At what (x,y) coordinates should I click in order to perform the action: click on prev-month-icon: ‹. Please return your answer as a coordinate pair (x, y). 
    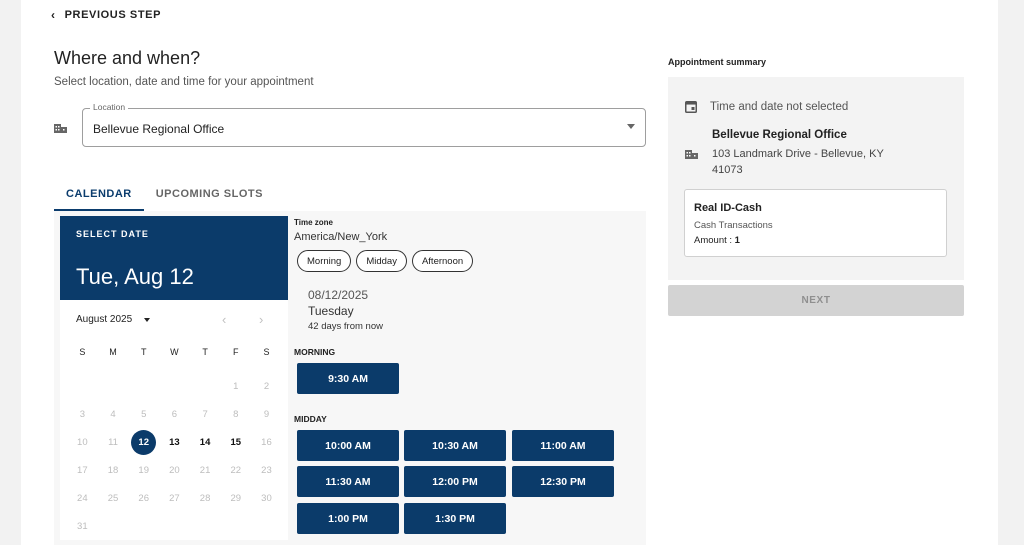
    Looking at the image, I should click on (224, 319).